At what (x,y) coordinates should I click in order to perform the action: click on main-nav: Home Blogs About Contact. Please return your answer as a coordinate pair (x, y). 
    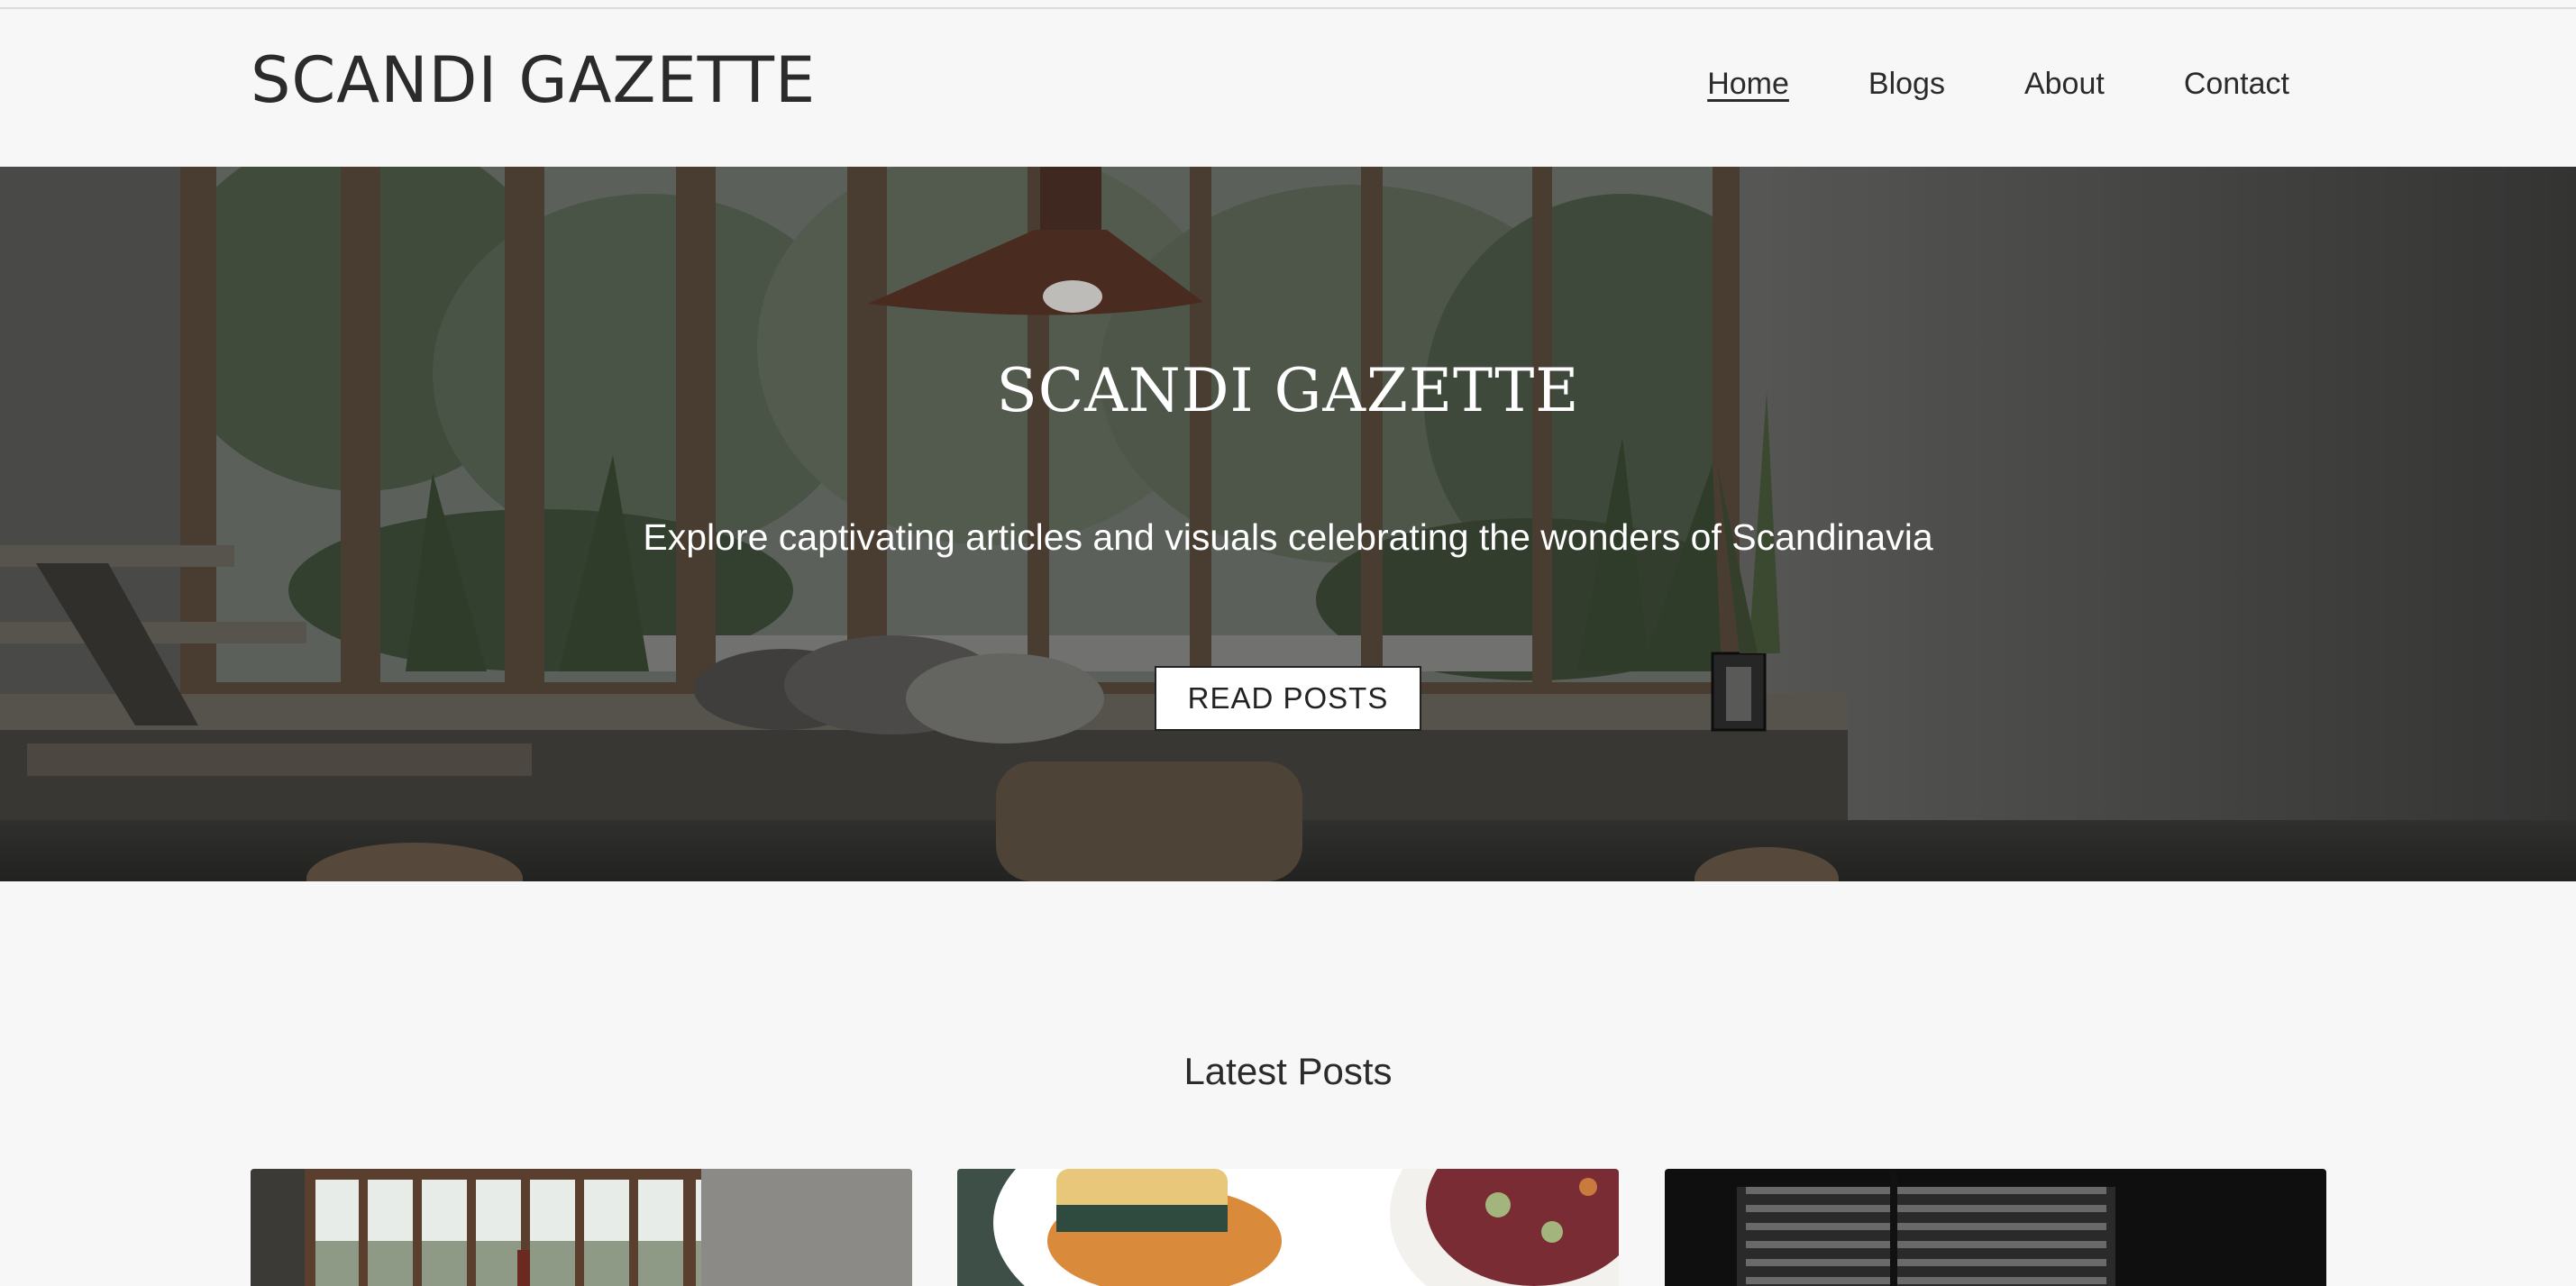
    Looking at the image, I should click on (1998, 84).